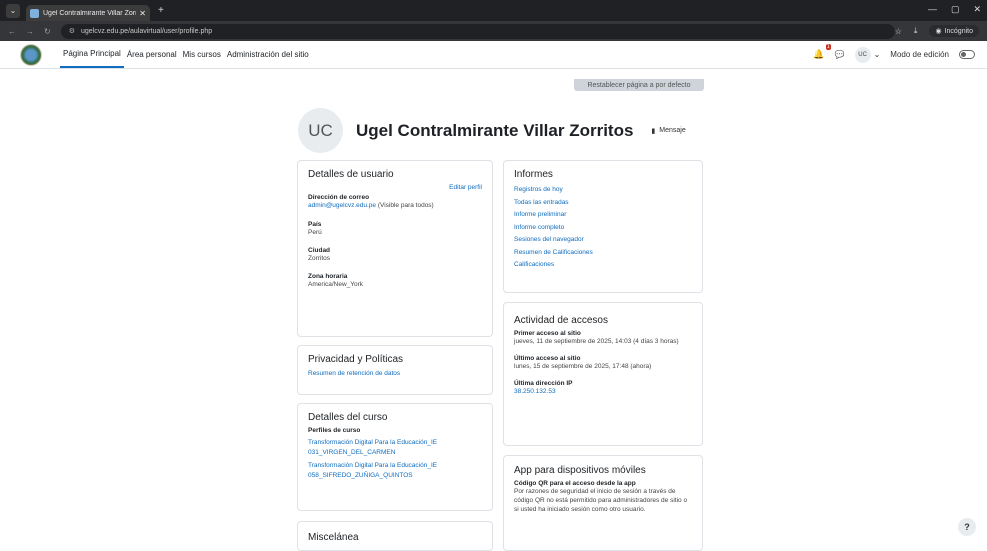  What do you see at coordinates (639, 85) in the screenshot?
I see `reset-page-button: Restablecer página a por defecto` at bounding box center [639, 85].